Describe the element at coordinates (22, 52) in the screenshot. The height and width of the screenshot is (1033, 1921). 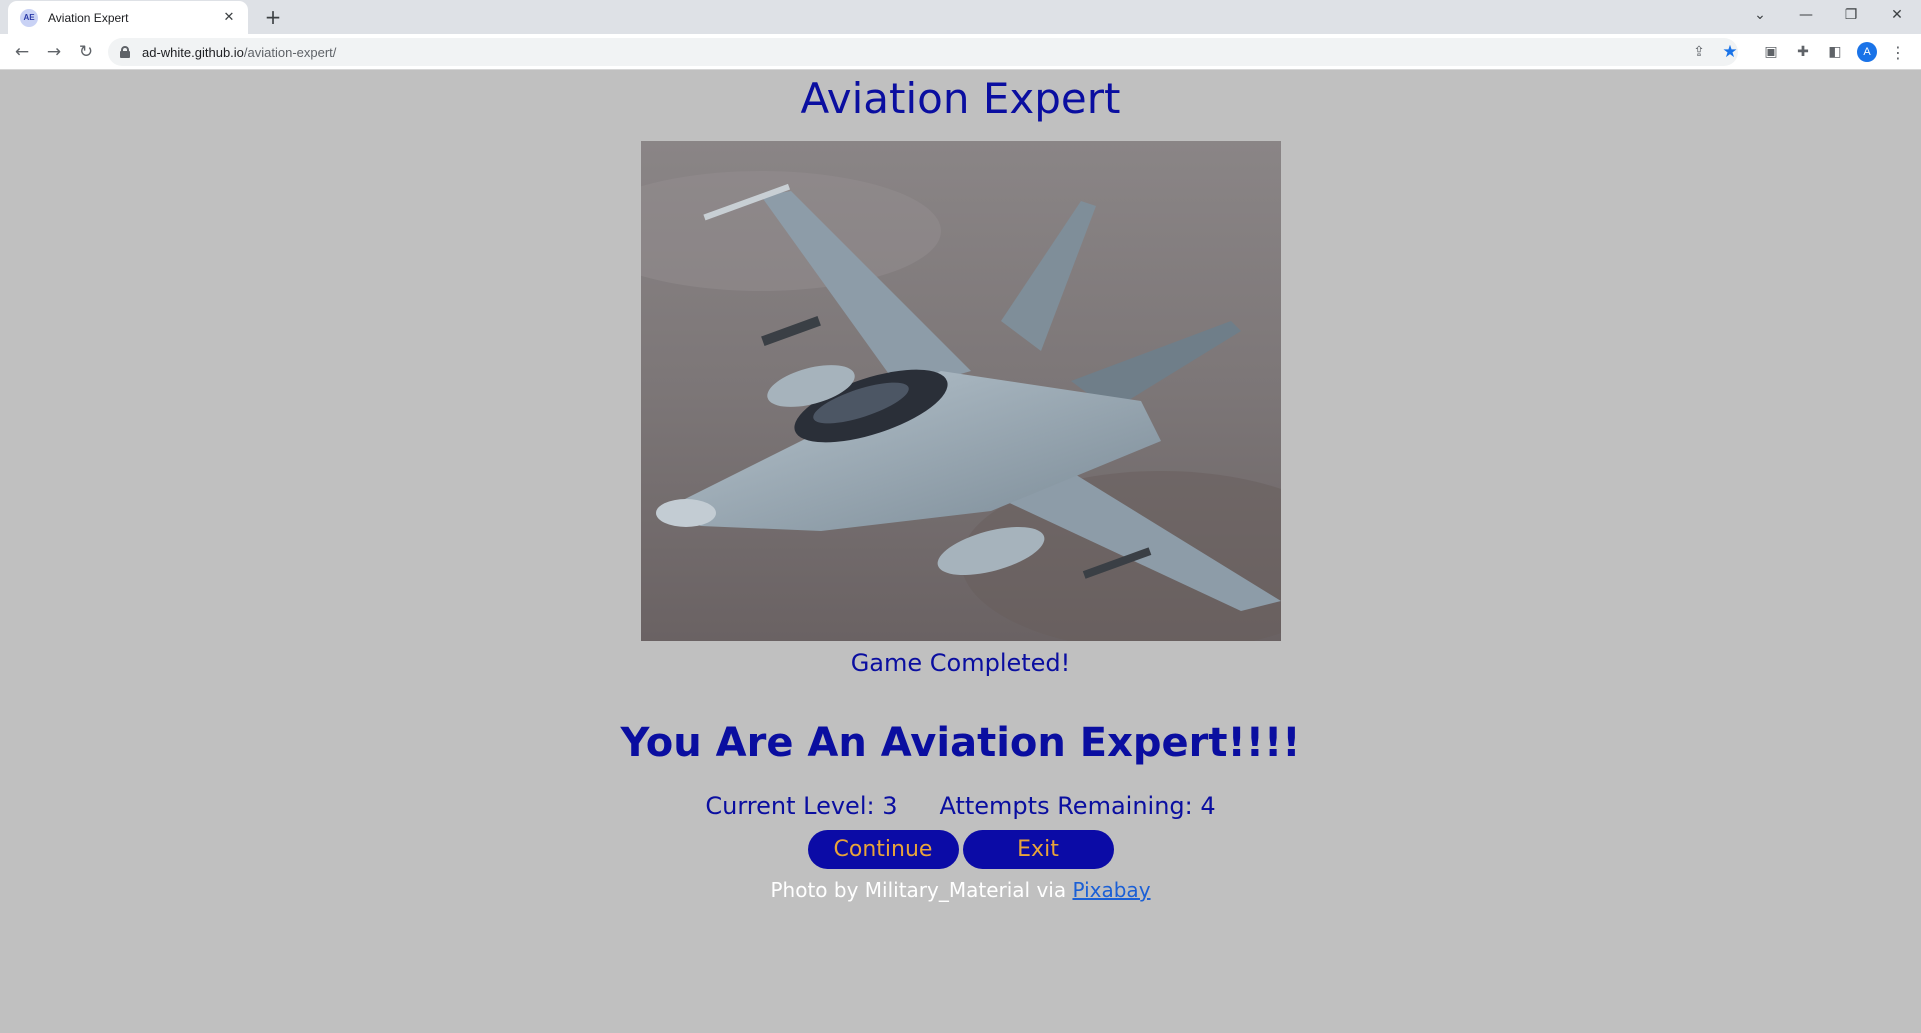
I see `back-arrow-icon: ←` at that location.